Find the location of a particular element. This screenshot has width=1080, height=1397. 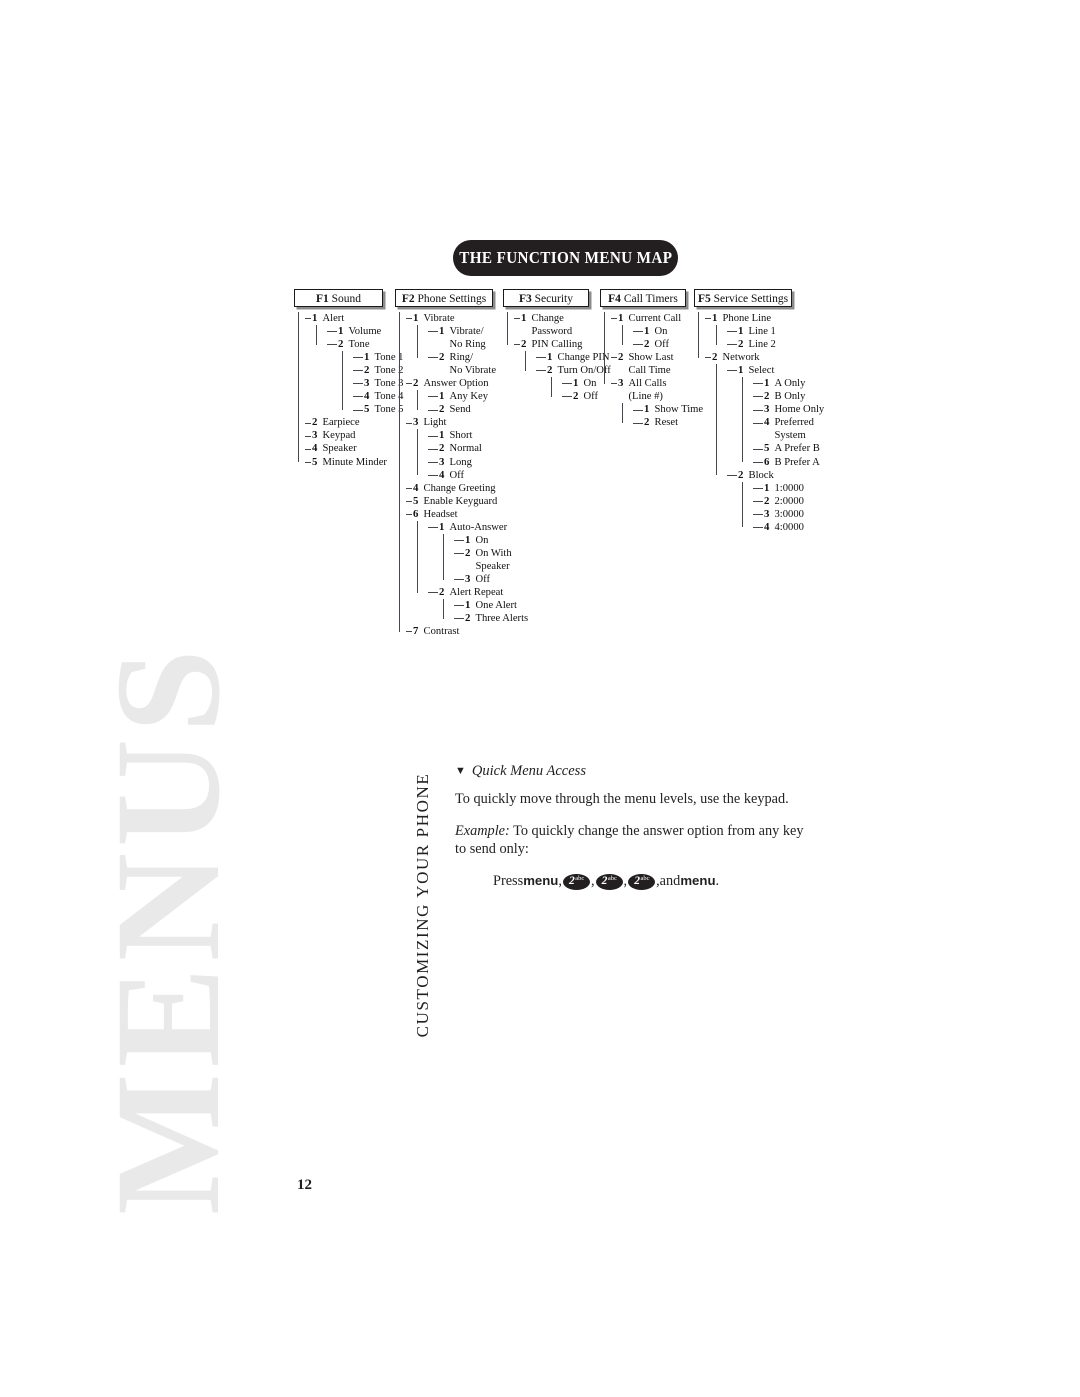

menu-node: 7 Contrast is located at coordinates (447, 631).